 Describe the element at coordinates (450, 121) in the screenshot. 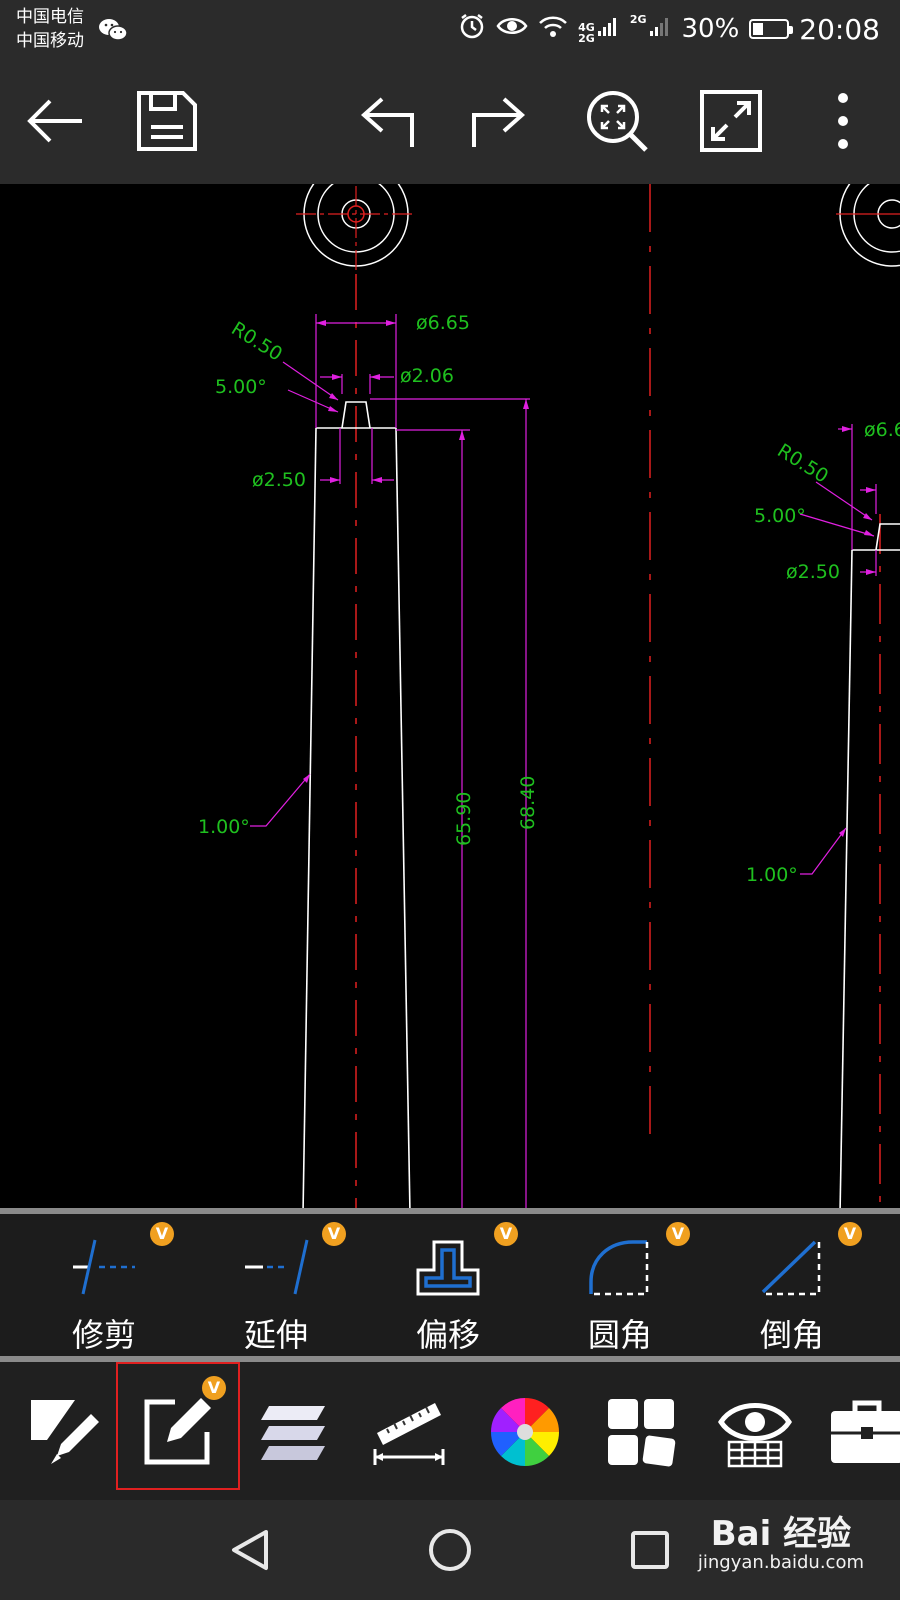

I see `top-toolbar` at that location.